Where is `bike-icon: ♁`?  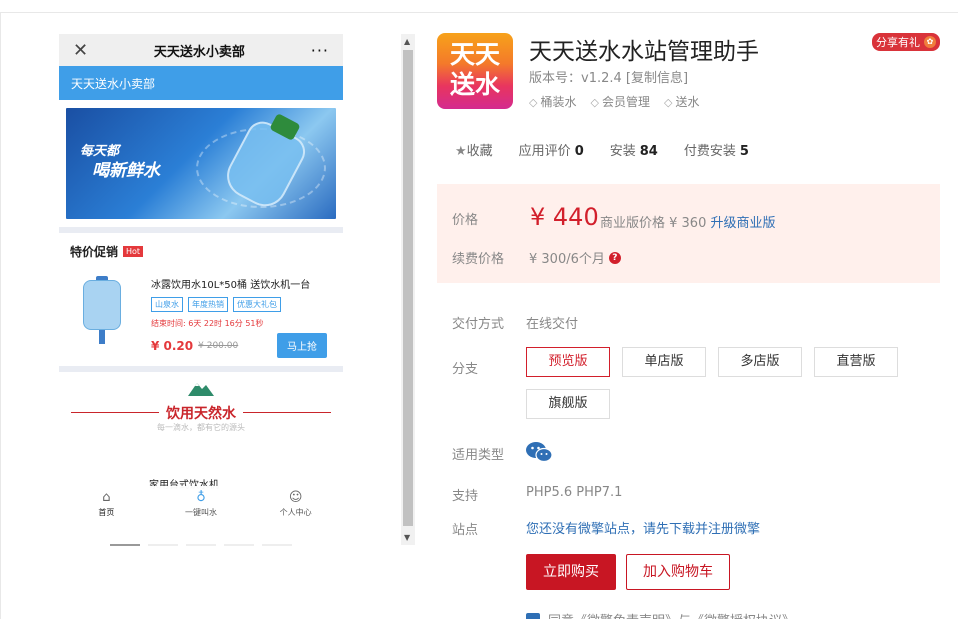
bike-icon: ♁ is located at coordinates (201, 497).